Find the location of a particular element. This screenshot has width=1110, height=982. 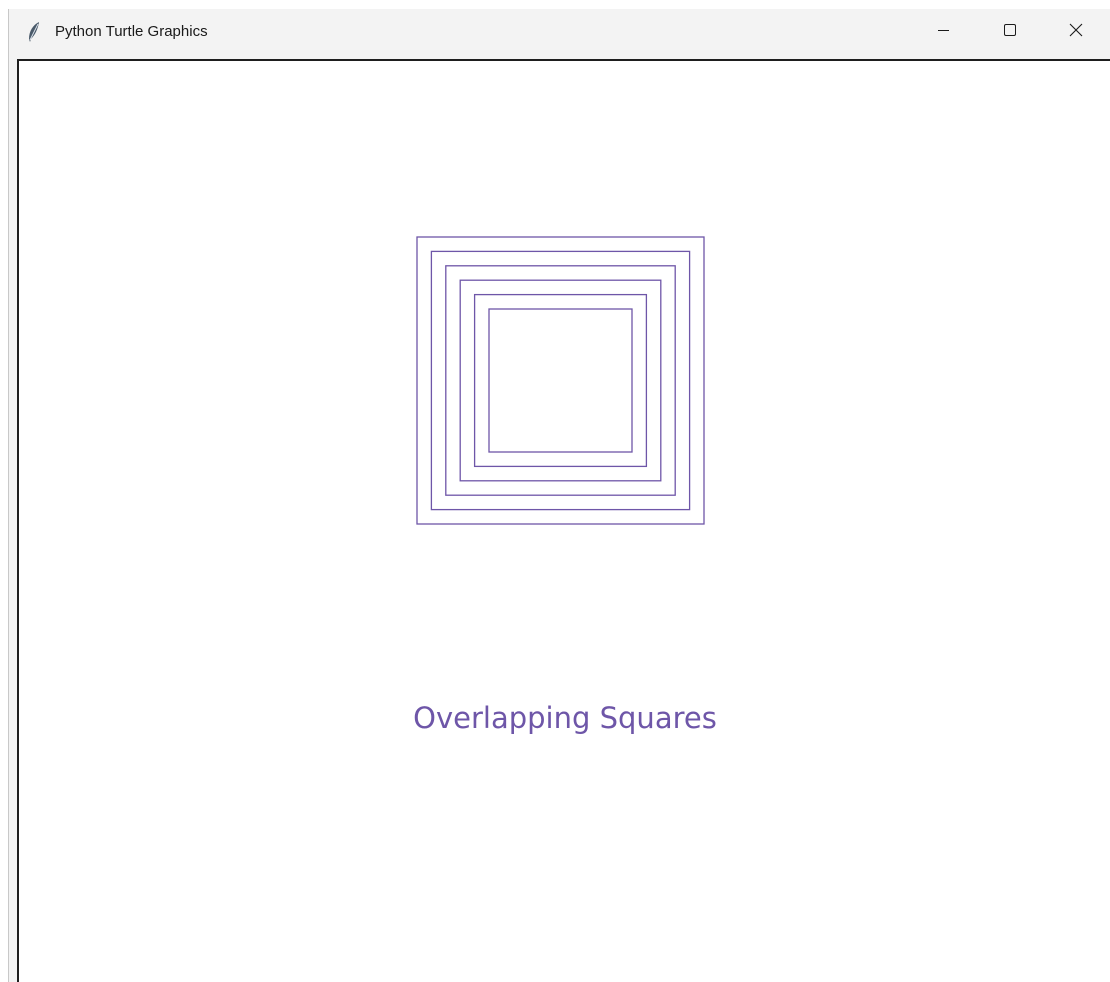

close-icon is located at coordinates (1076, 32).